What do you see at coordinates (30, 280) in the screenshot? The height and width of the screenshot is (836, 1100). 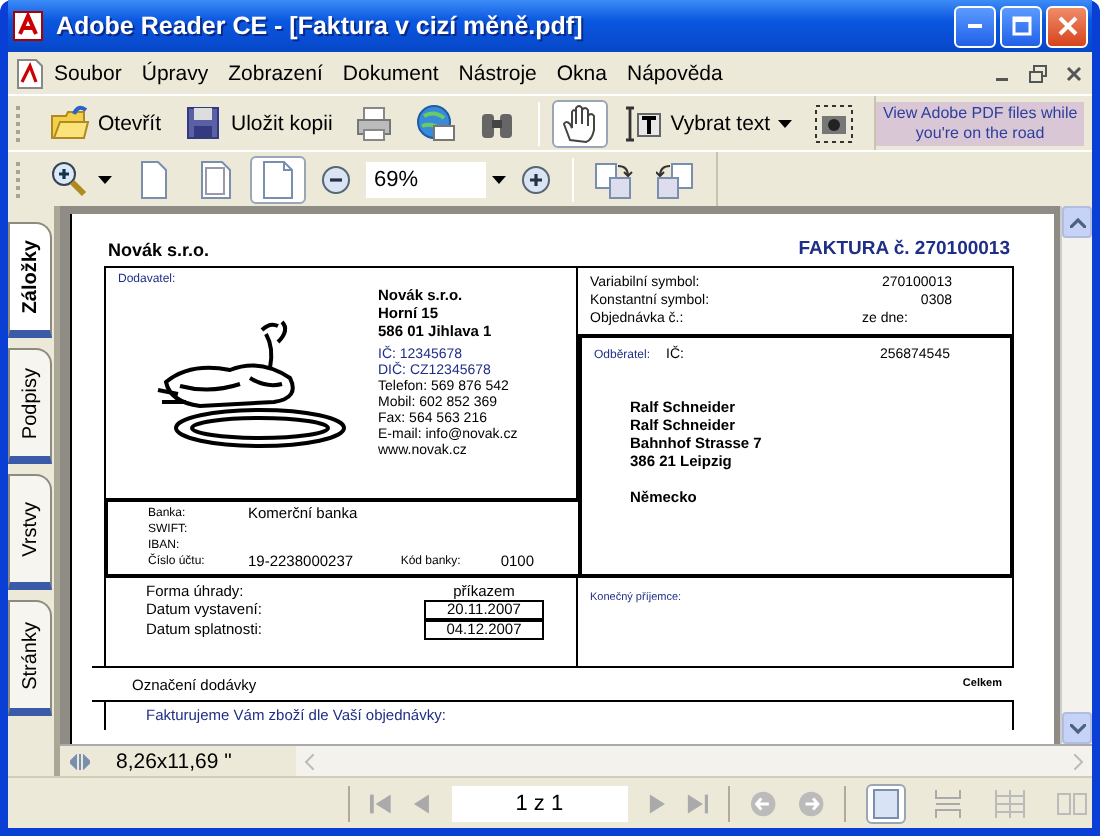 I see `side-tab: Záložky` at bounding box center [30, 280].